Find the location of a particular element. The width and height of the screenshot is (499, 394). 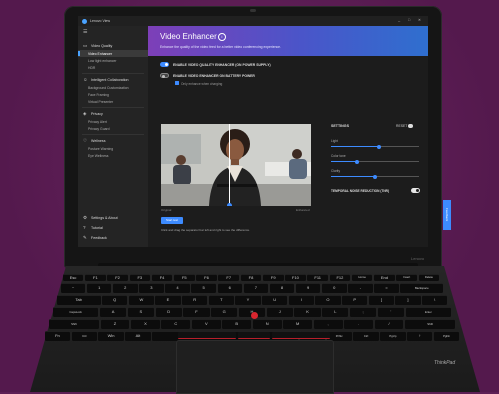

key: 7 is located at coordinates (256, 288).